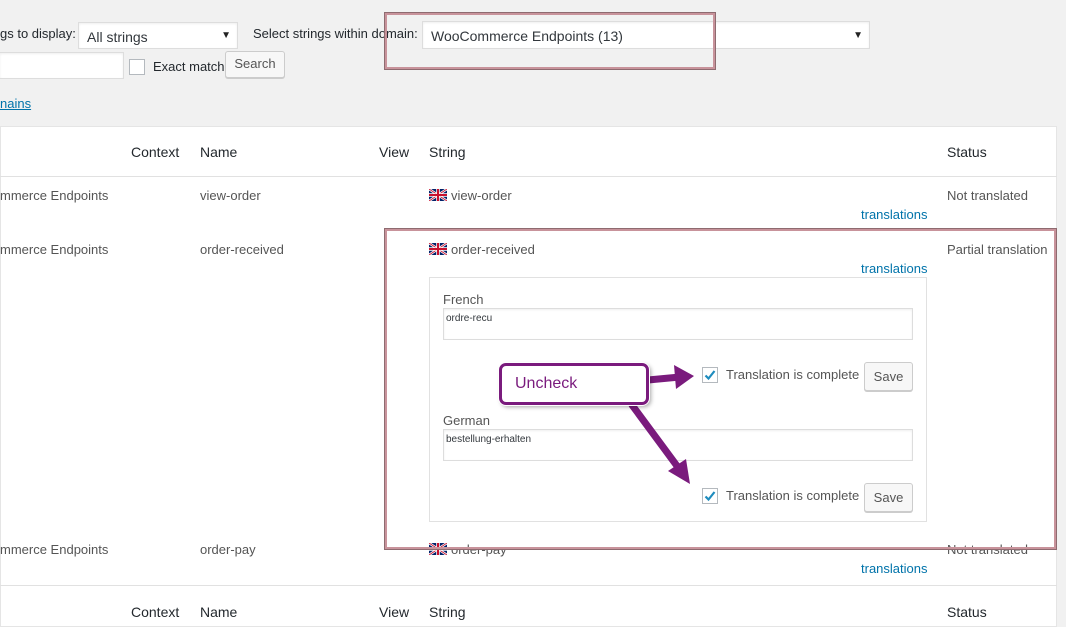 The image size is (1066, 627). I want to click on uncheck-callout: Uncheck, so click(574, 384).